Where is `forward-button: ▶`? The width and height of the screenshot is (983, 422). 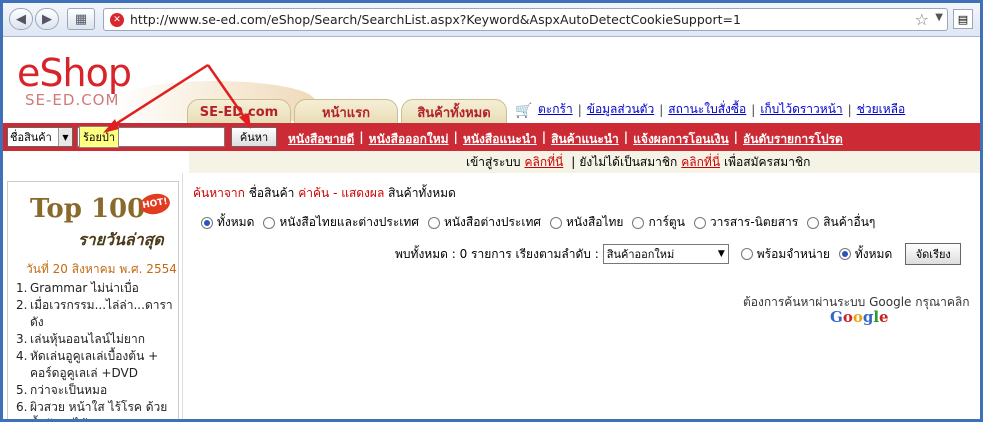 forward-button: ▶ is located at coordinates (47, 19).